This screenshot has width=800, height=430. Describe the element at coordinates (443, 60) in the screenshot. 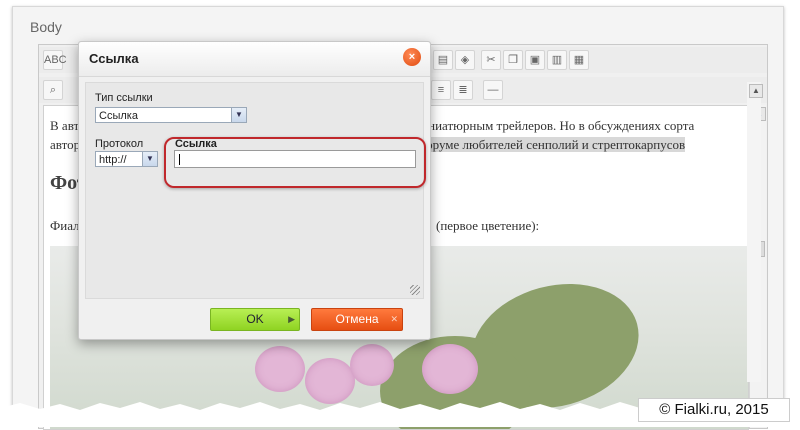

I see `special-char-icon: ▤` at that location.